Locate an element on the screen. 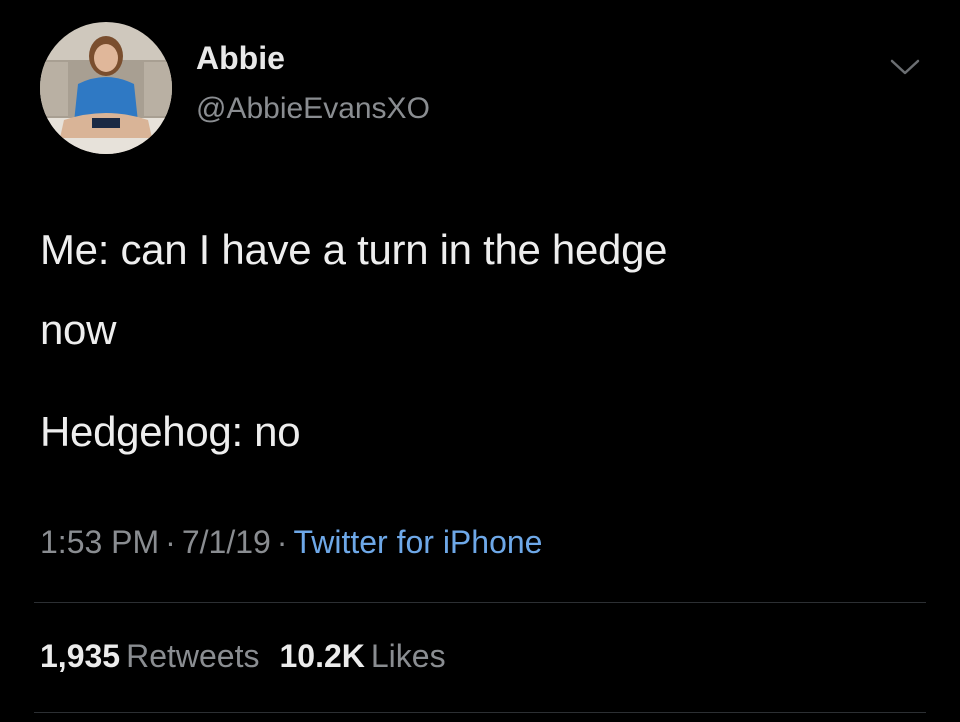 This screenshot has height=722, width=960. tweet-time: 1:53 PM is located at coordinates (100, 542).